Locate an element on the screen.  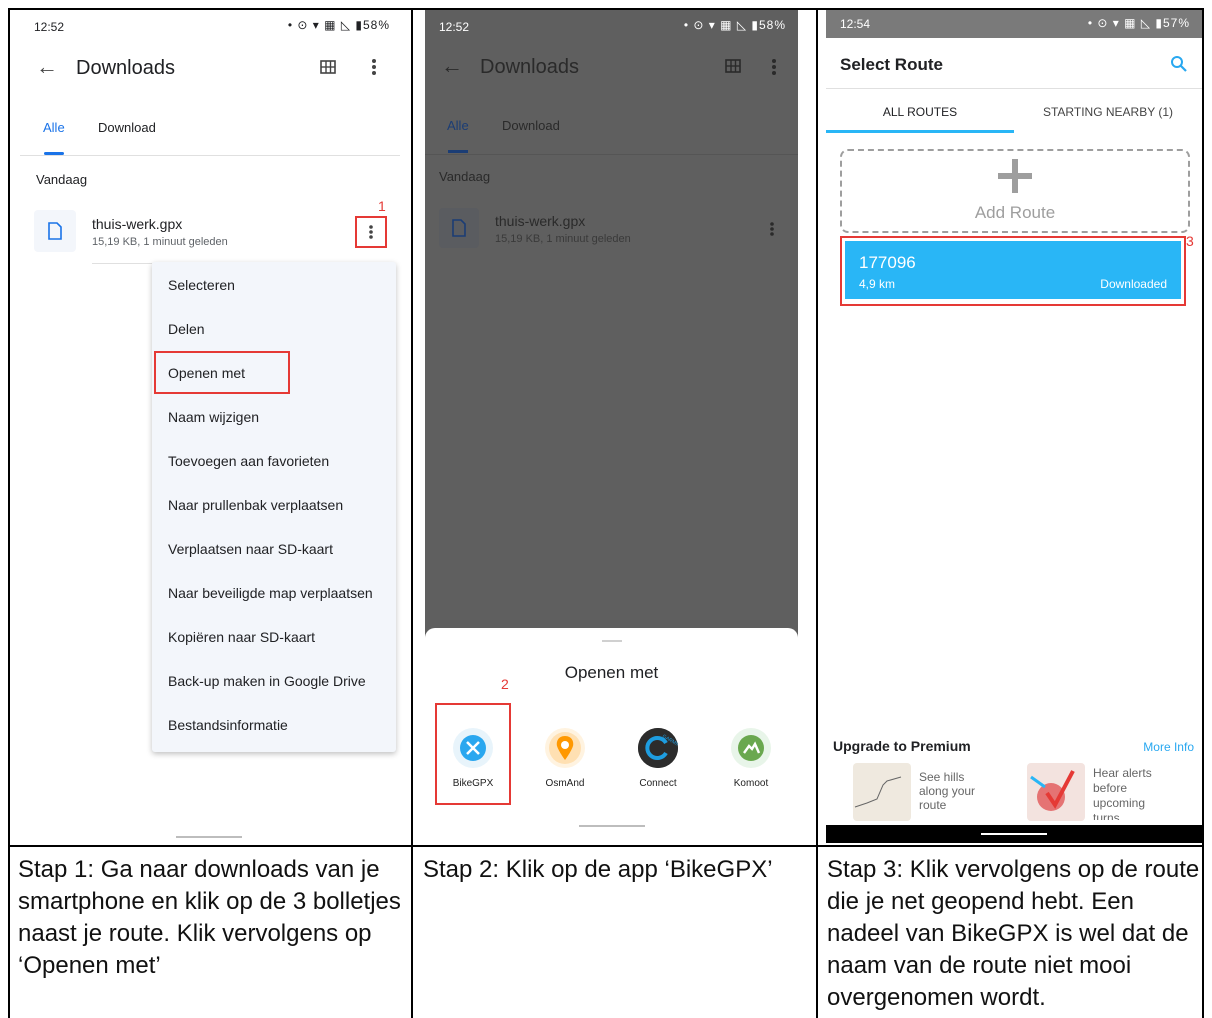
tab-download: Download is located at coordinates (127, 127).